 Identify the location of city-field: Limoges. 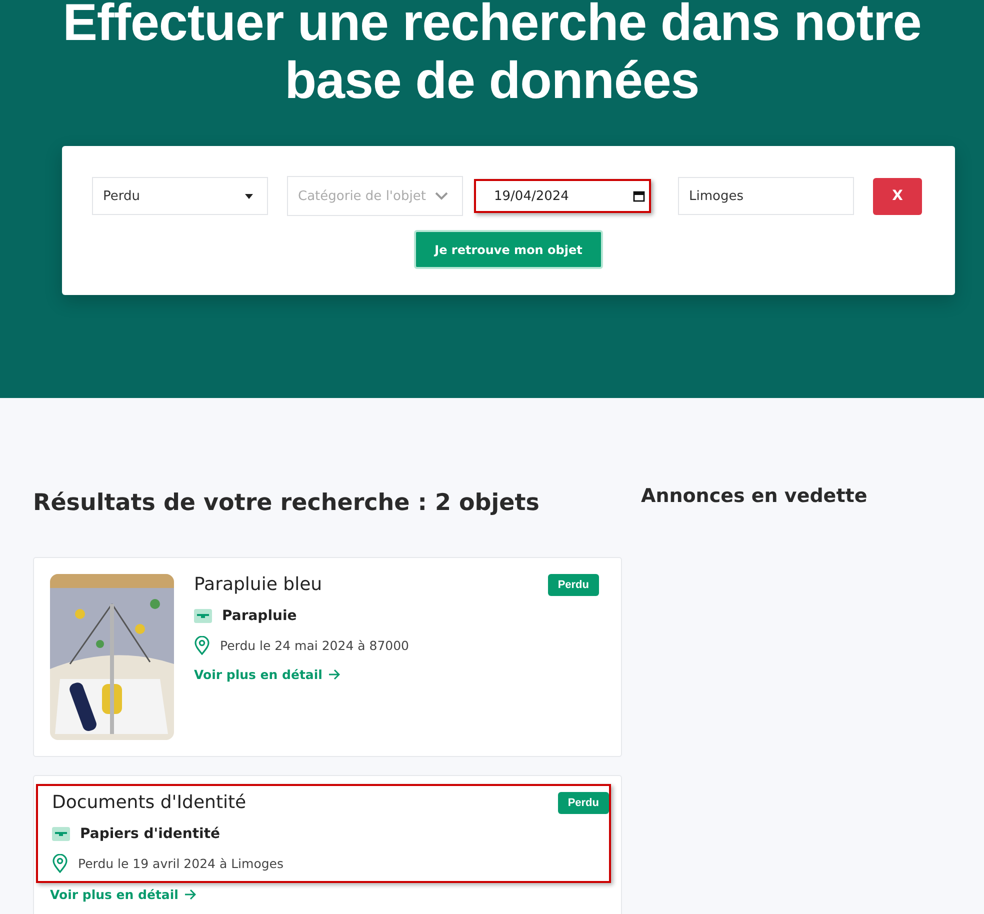
(766, 196).